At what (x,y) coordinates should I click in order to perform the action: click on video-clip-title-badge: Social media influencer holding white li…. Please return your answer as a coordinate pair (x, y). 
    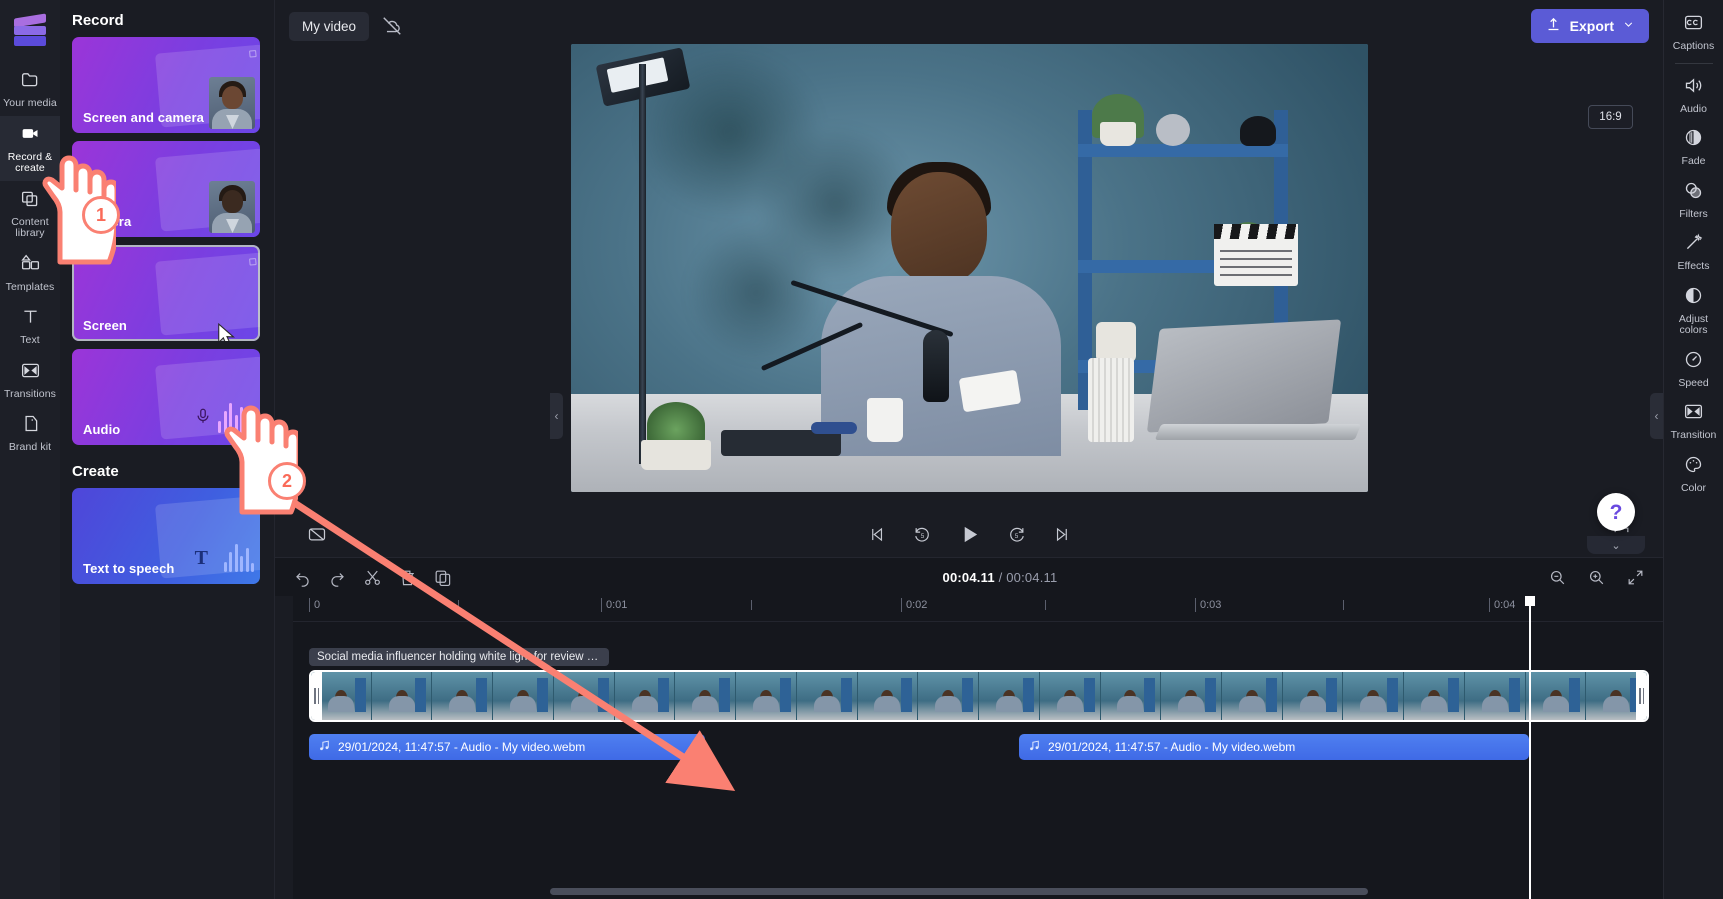
    Looking at the image, I should click on (459, 657).